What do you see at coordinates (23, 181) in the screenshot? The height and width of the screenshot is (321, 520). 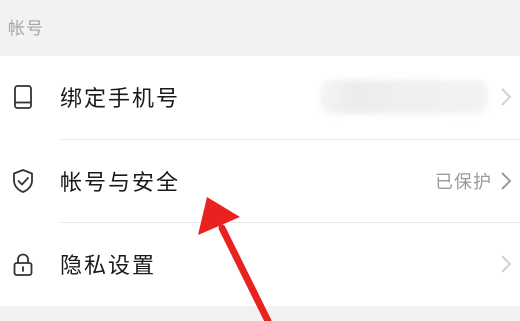 I see `shield-check-icon` at bounding box center [23, 181].